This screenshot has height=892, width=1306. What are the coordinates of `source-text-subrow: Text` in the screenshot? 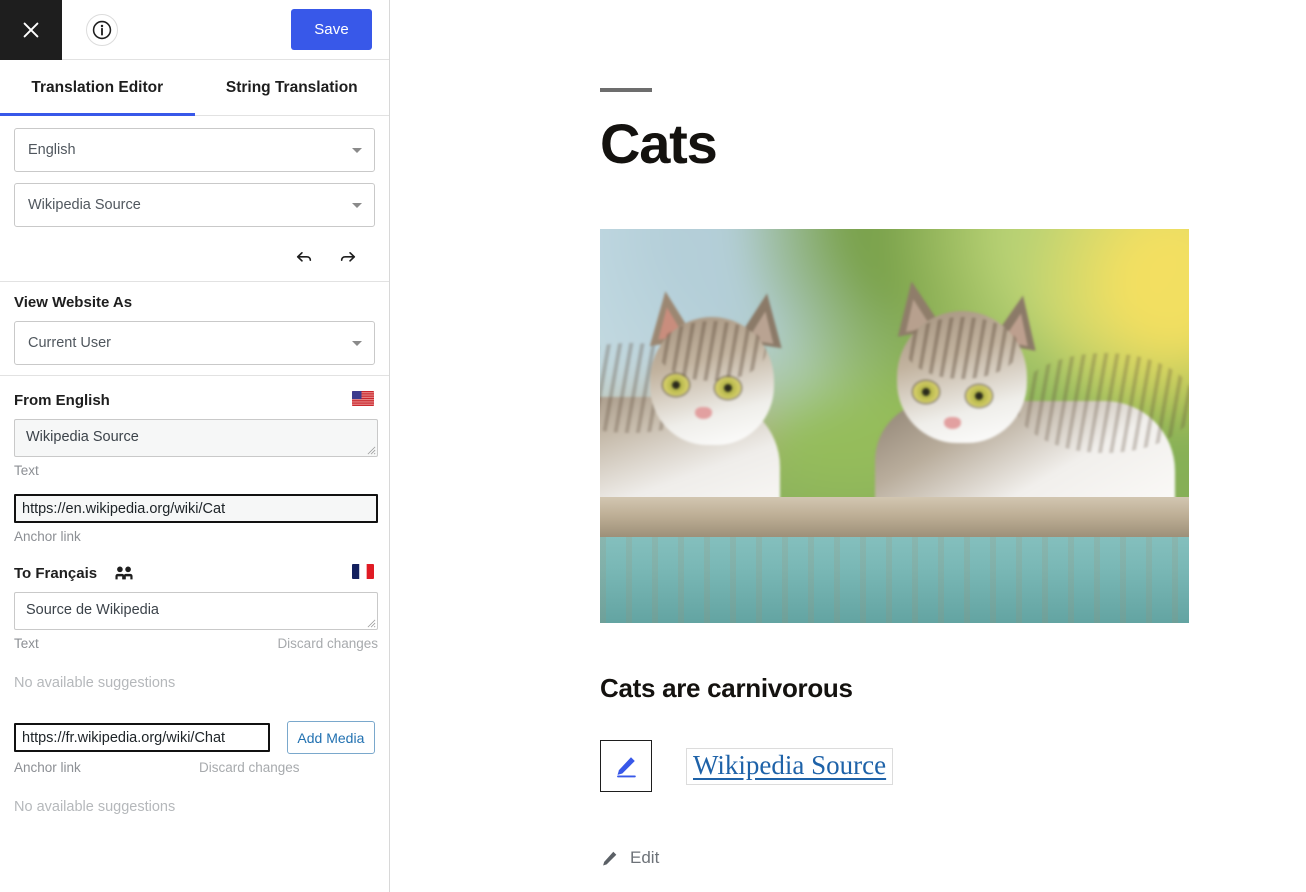 It's located at (196, 472).